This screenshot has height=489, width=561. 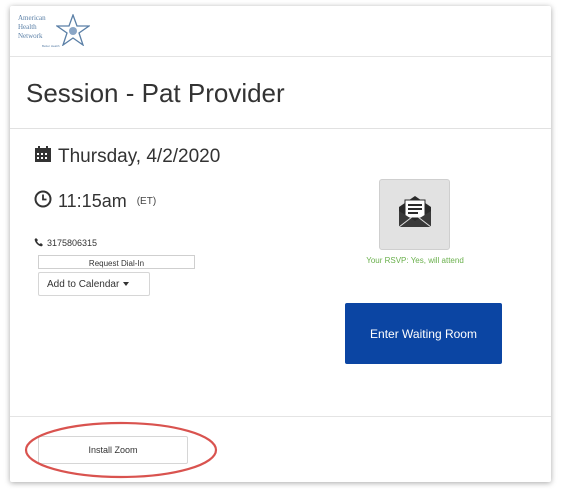 I want to click on logo: American Health Network Better Health, so click(x=55, y=31).